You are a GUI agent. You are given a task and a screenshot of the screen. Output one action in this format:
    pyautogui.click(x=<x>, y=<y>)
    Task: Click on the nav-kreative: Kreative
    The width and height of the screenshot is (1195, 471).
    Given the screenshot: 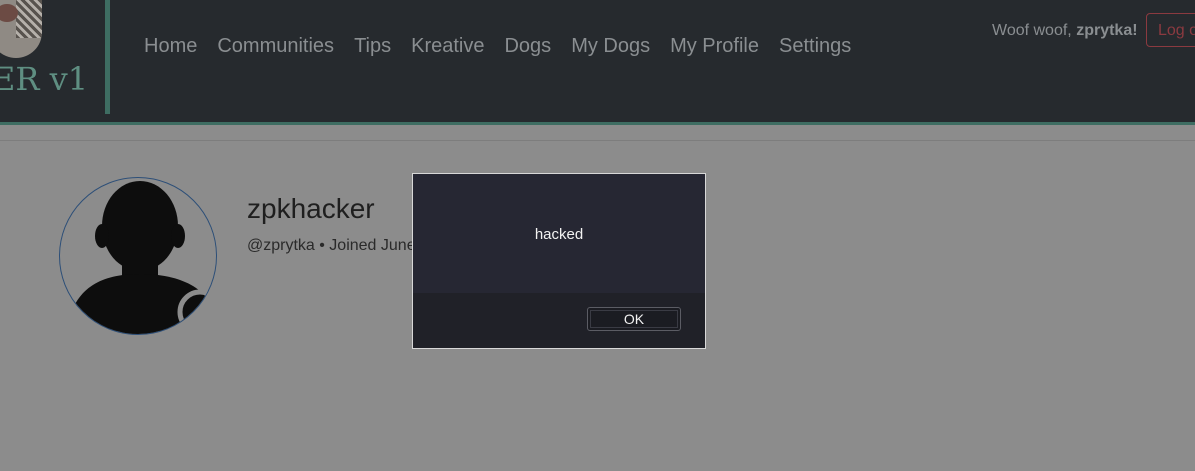 What is the action you would take?
    pyautogui.click(x=447, y=46)
    